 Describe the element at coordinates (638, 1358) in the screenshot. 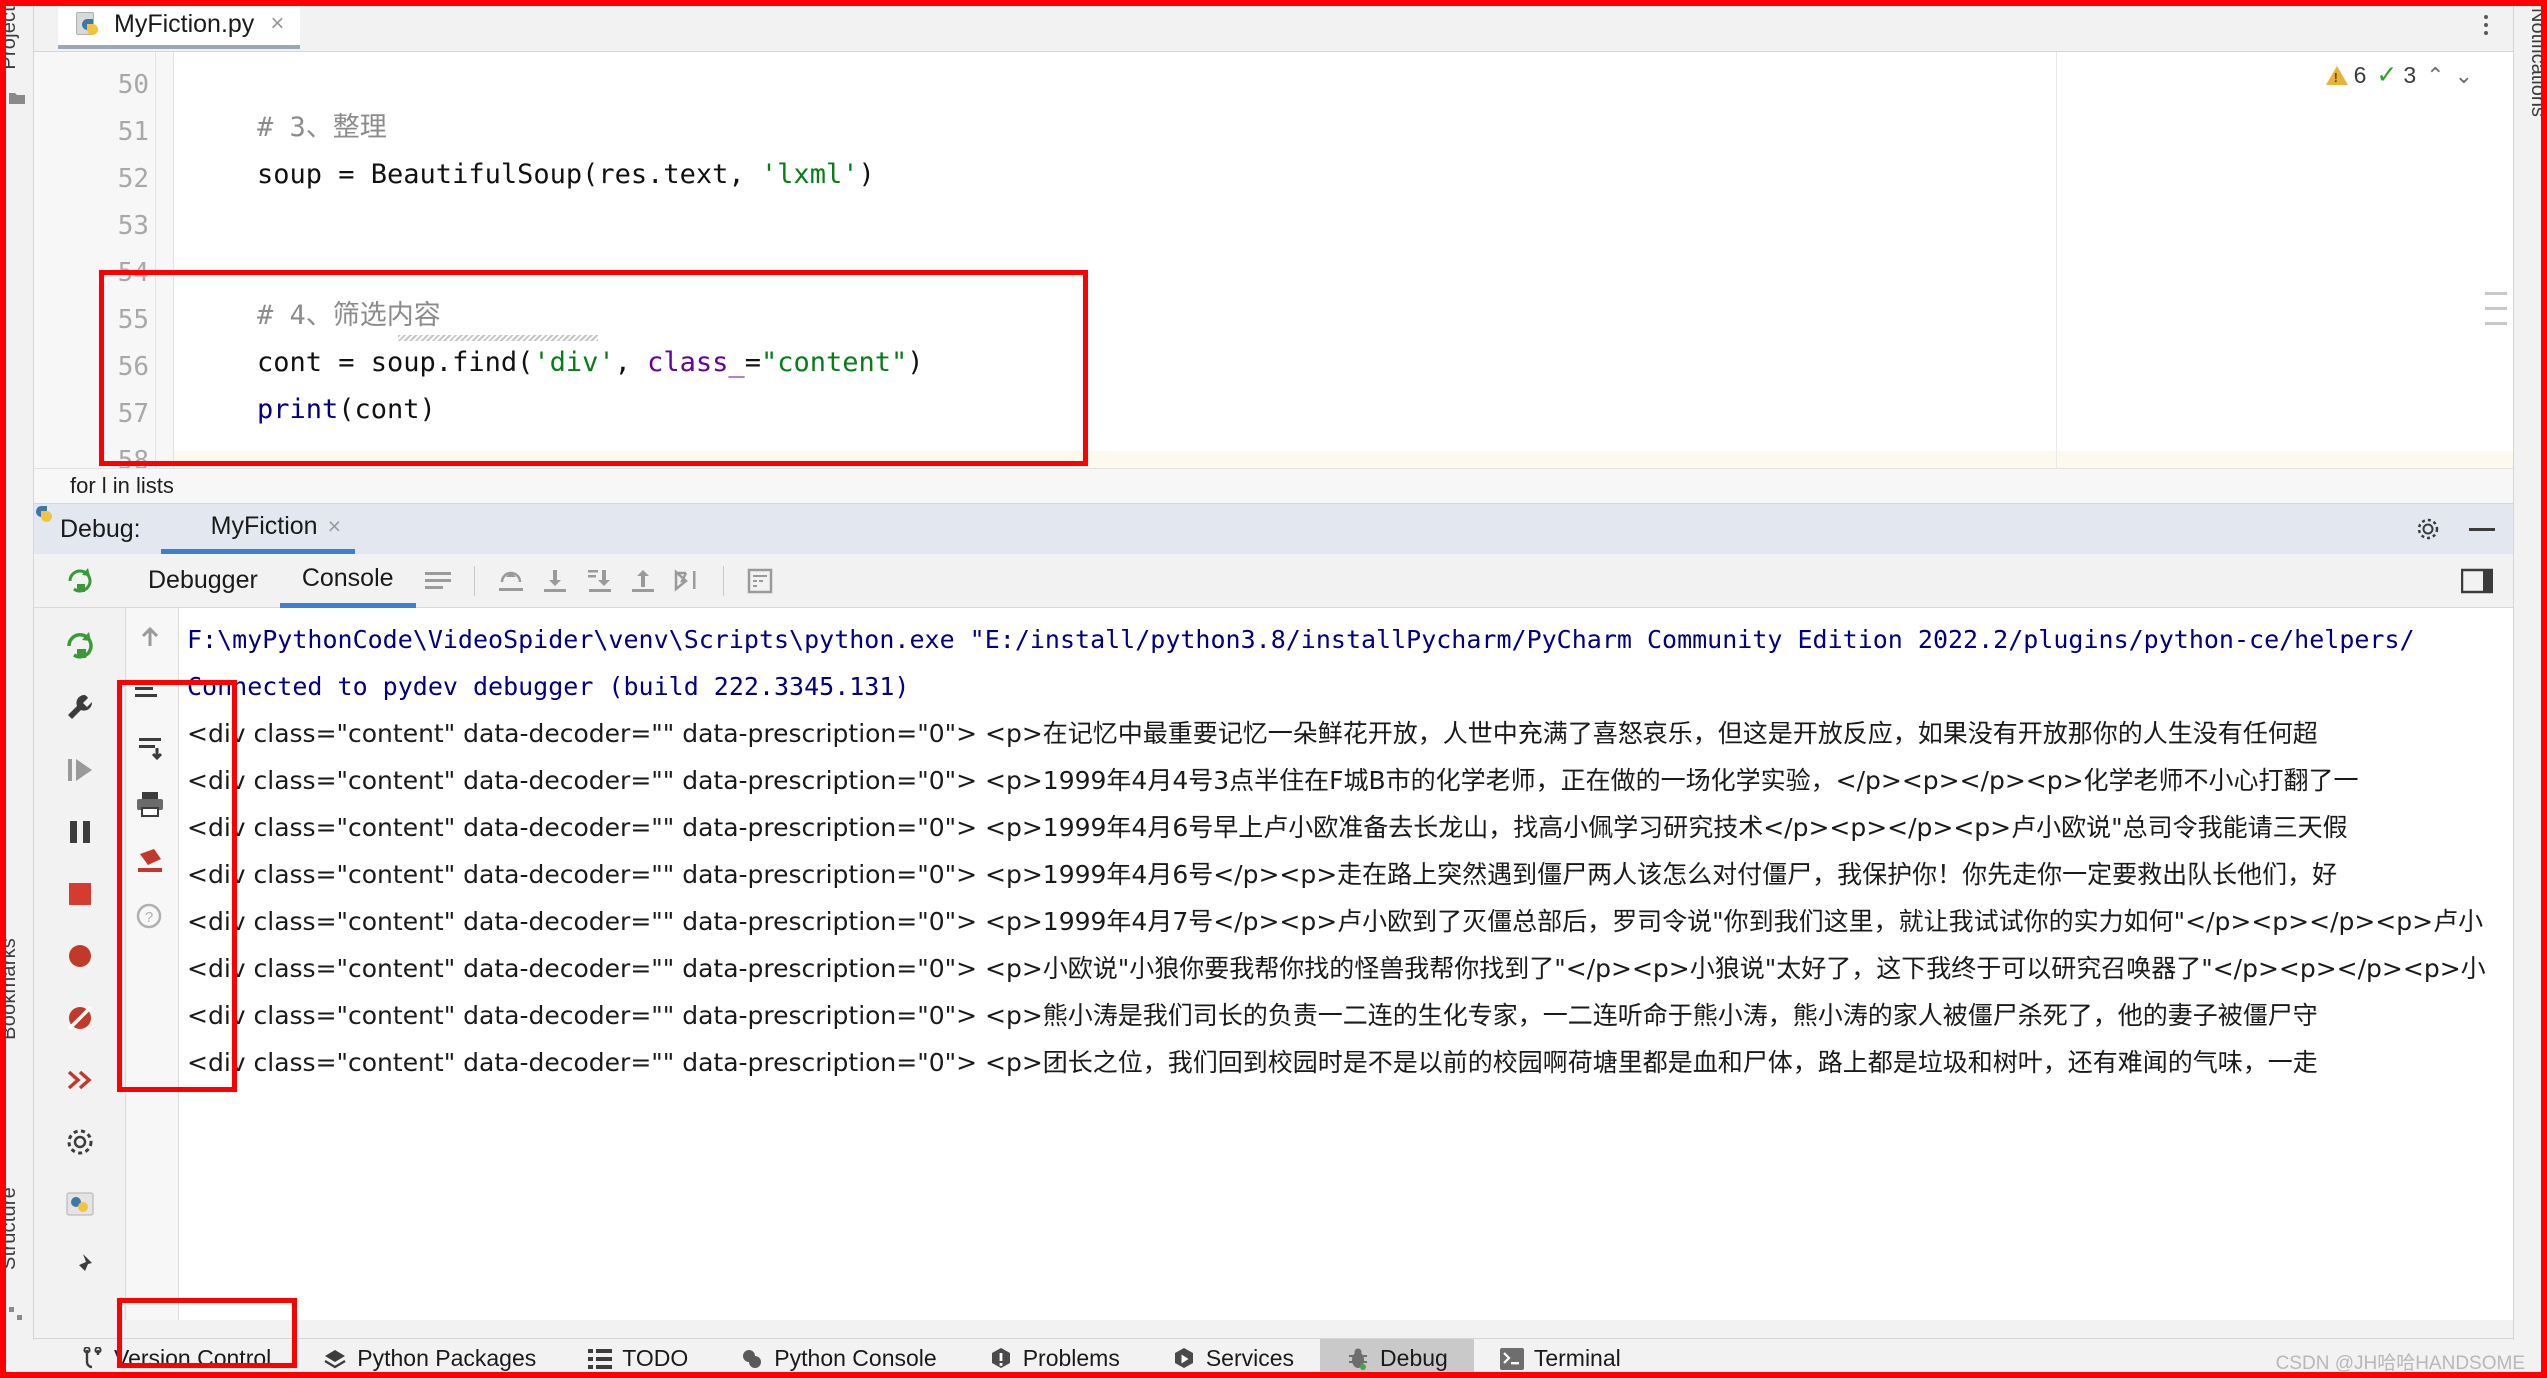

I see `status-item-todo: TODO` at that location.